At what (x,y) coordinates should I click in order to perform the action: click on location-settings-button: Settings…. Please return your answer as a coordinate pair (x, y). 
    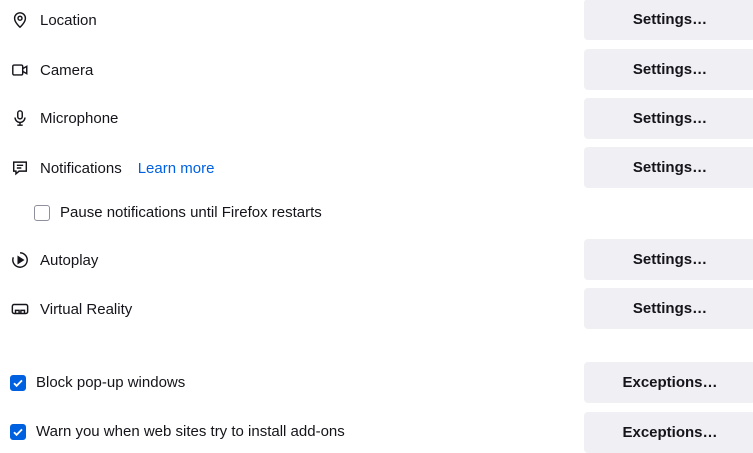
    Looking at the image, I should click on (668, 20).